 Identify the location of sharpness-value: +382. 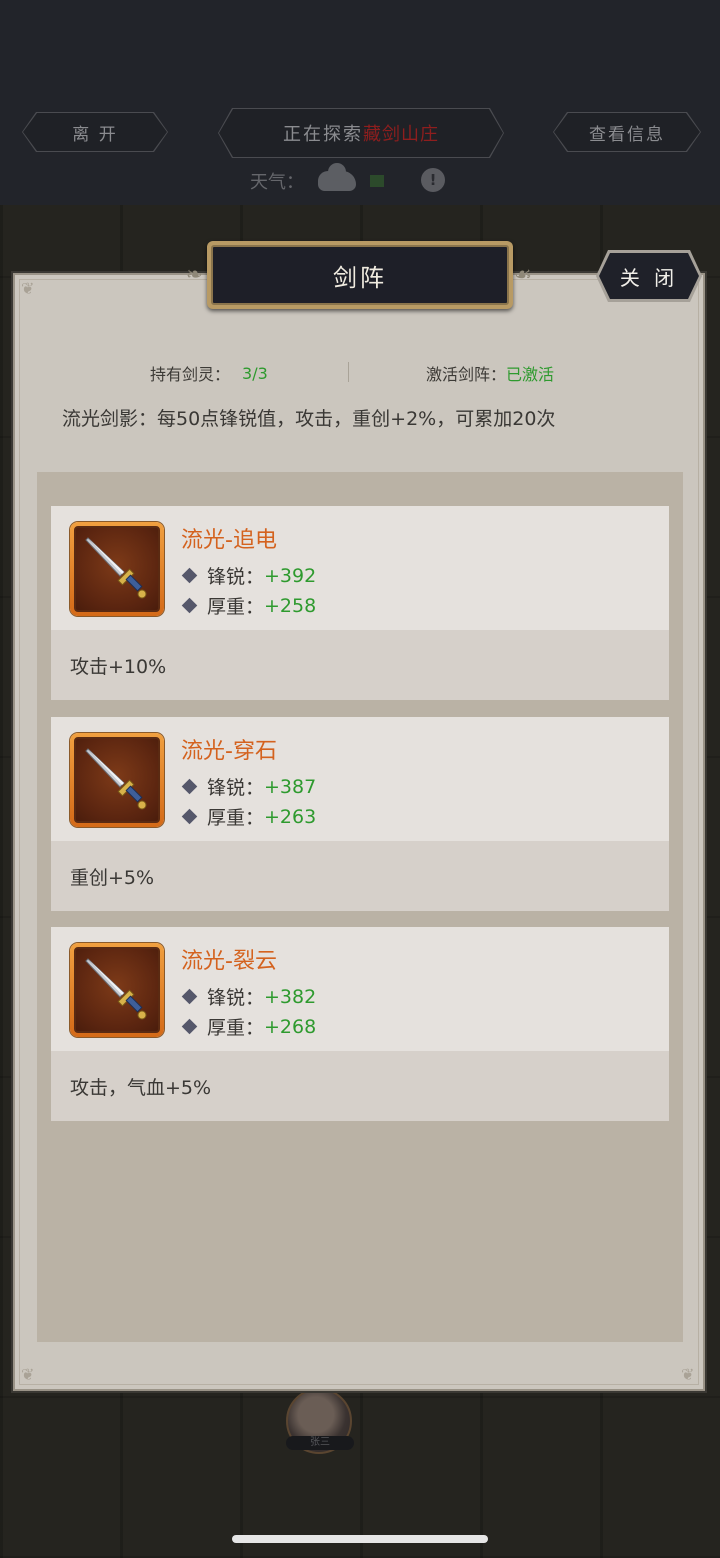
(290, 996).